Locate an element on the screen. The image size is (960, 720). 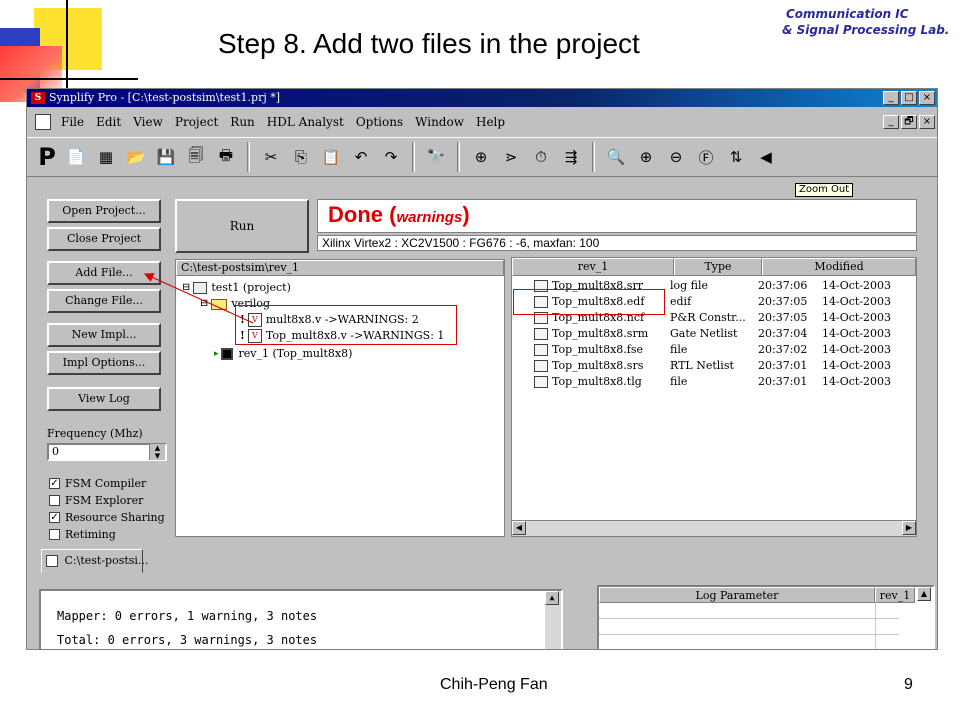
menu-run: Run is located at coordinates (242, 122).